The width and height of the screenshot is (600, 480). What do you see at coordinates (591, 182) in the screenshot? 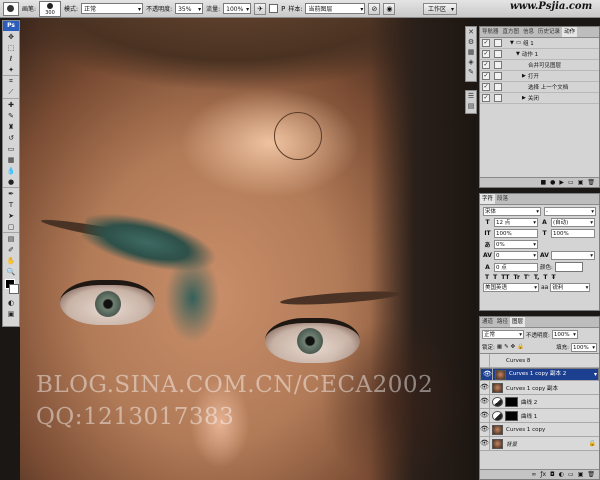
I see `delete-action-icon: 🗑` at bounding box center [591, 182].